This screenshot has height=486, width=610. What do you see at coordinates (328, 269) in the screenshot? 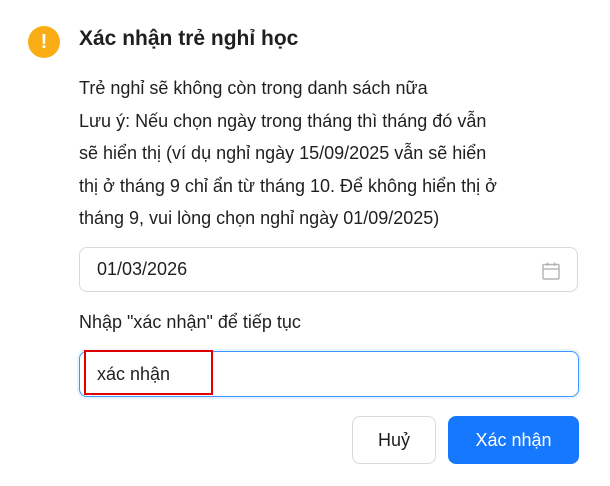
I see `date-picker: 01/03/2026` at bounding box center [328, 269].